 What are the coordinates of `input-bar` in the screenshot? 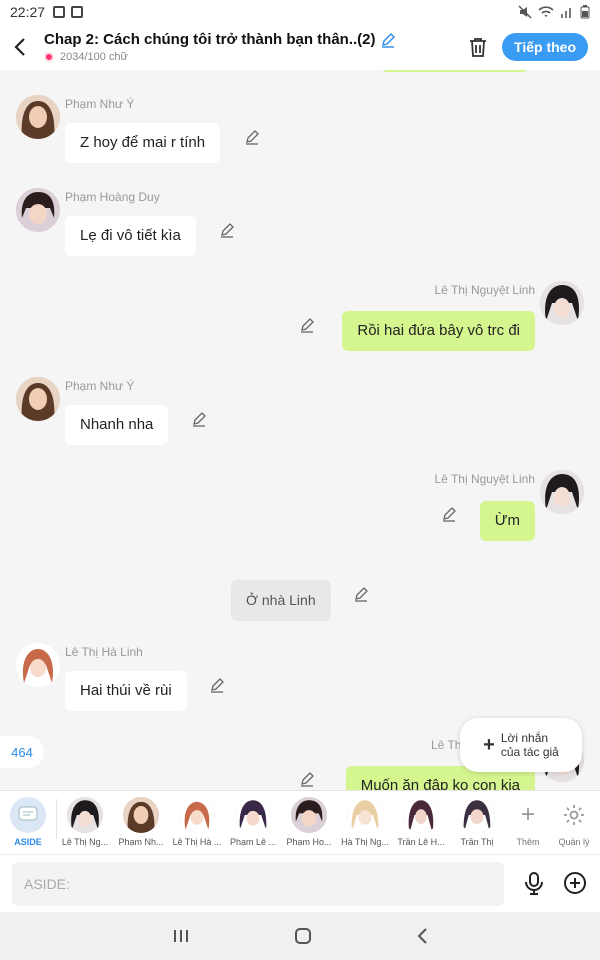 It's located at (300, 883).